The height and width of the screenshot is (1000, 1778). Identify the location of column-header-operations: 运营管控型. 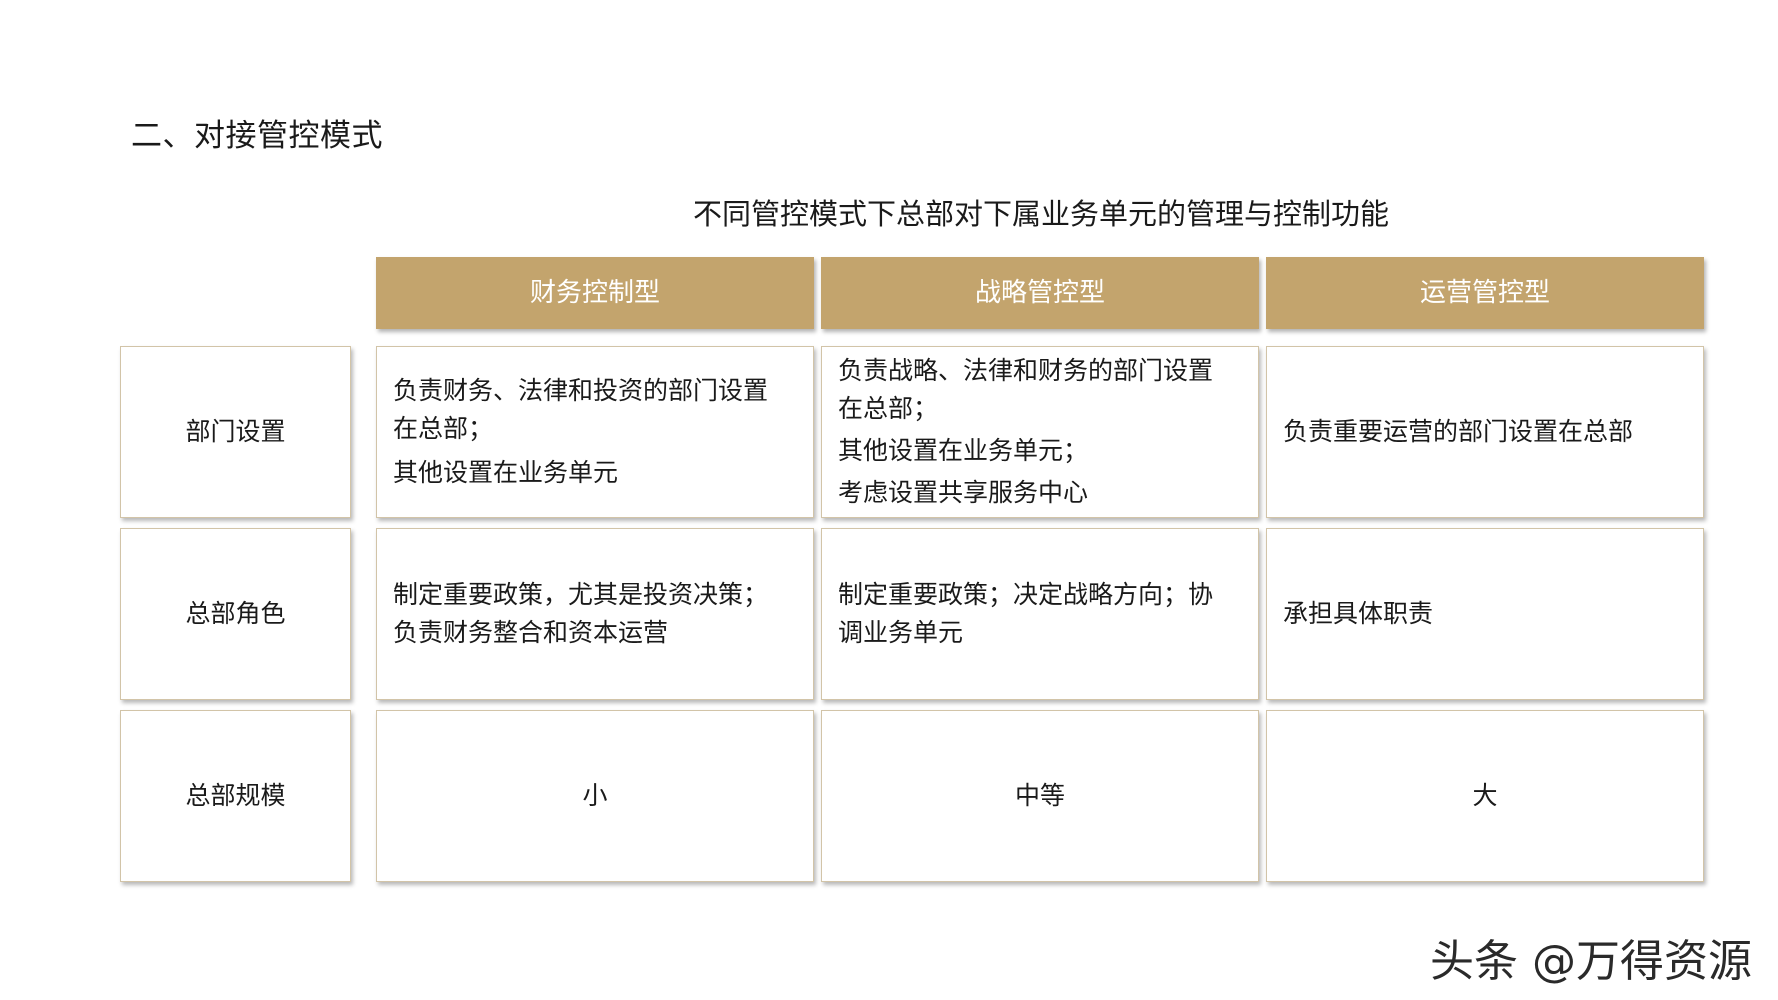
(1485, 293).